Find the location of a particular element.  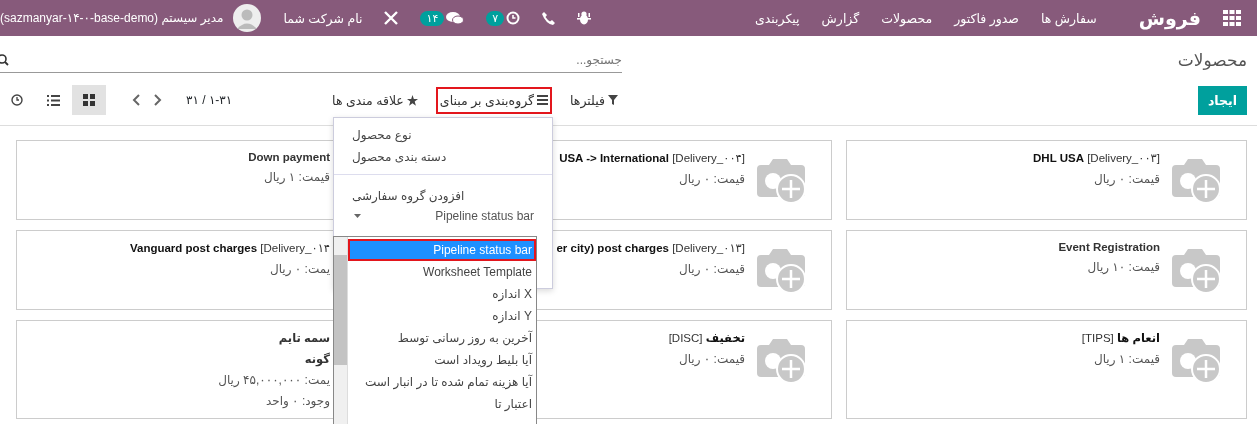

avatar-icon is located at coordinates (247, 18).